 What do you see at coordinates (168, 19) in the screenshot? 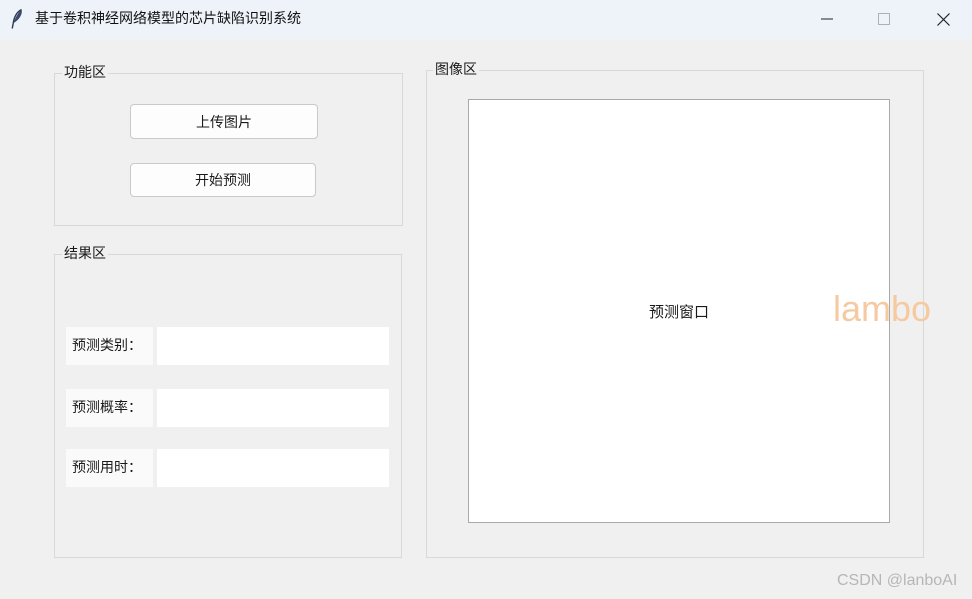
I see `window-title: 基于卷积神经网络模型的芯片缺陷识别系统` at bounding box center [168, 19].